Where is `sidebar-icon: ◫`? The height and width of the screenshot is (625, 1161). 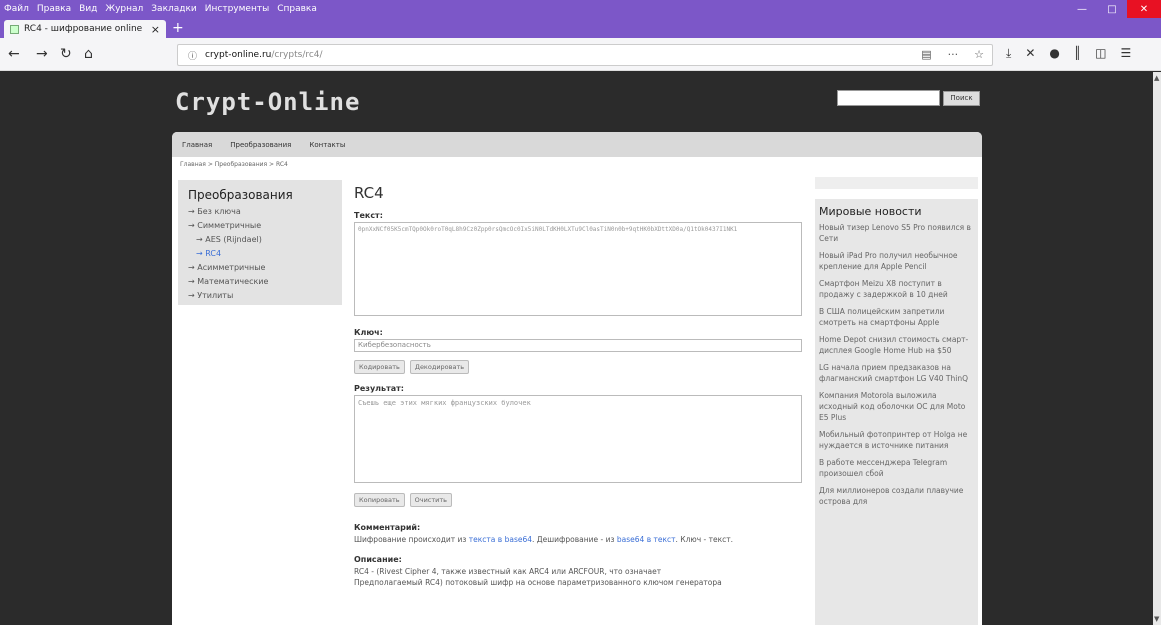 sidebar-icon: ◫ is located at coordinates (1100, 53).